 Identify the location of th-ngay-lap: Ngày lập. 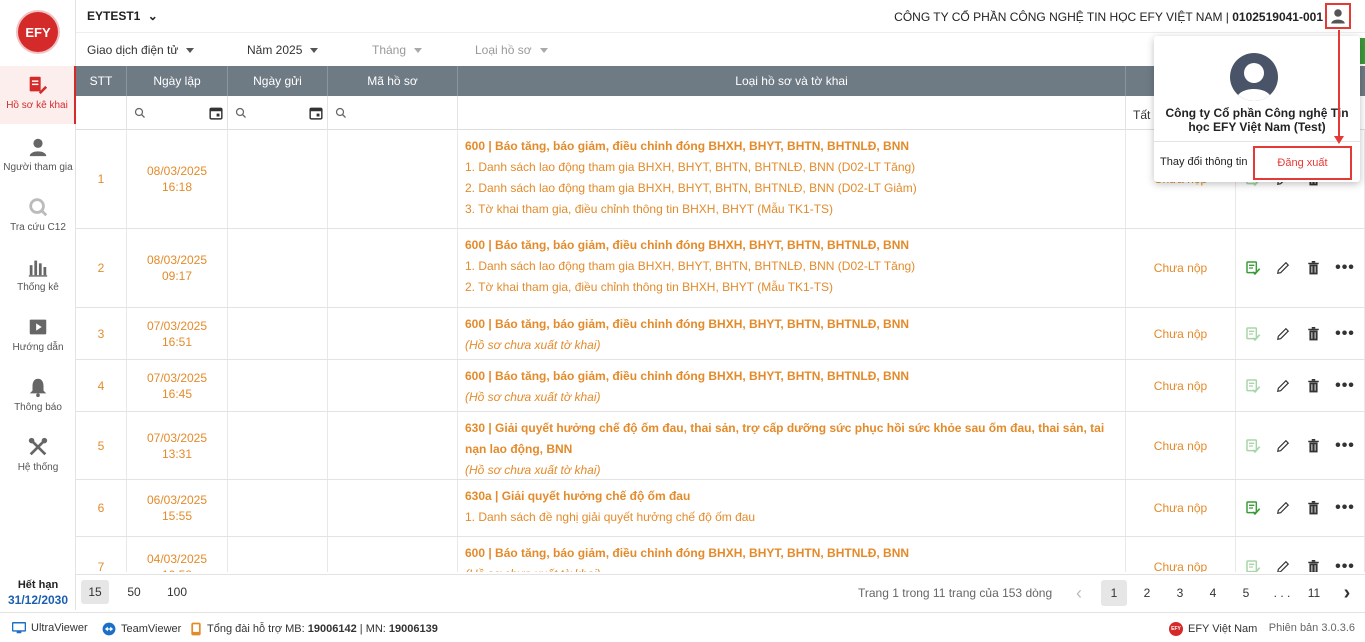
(177, 81).